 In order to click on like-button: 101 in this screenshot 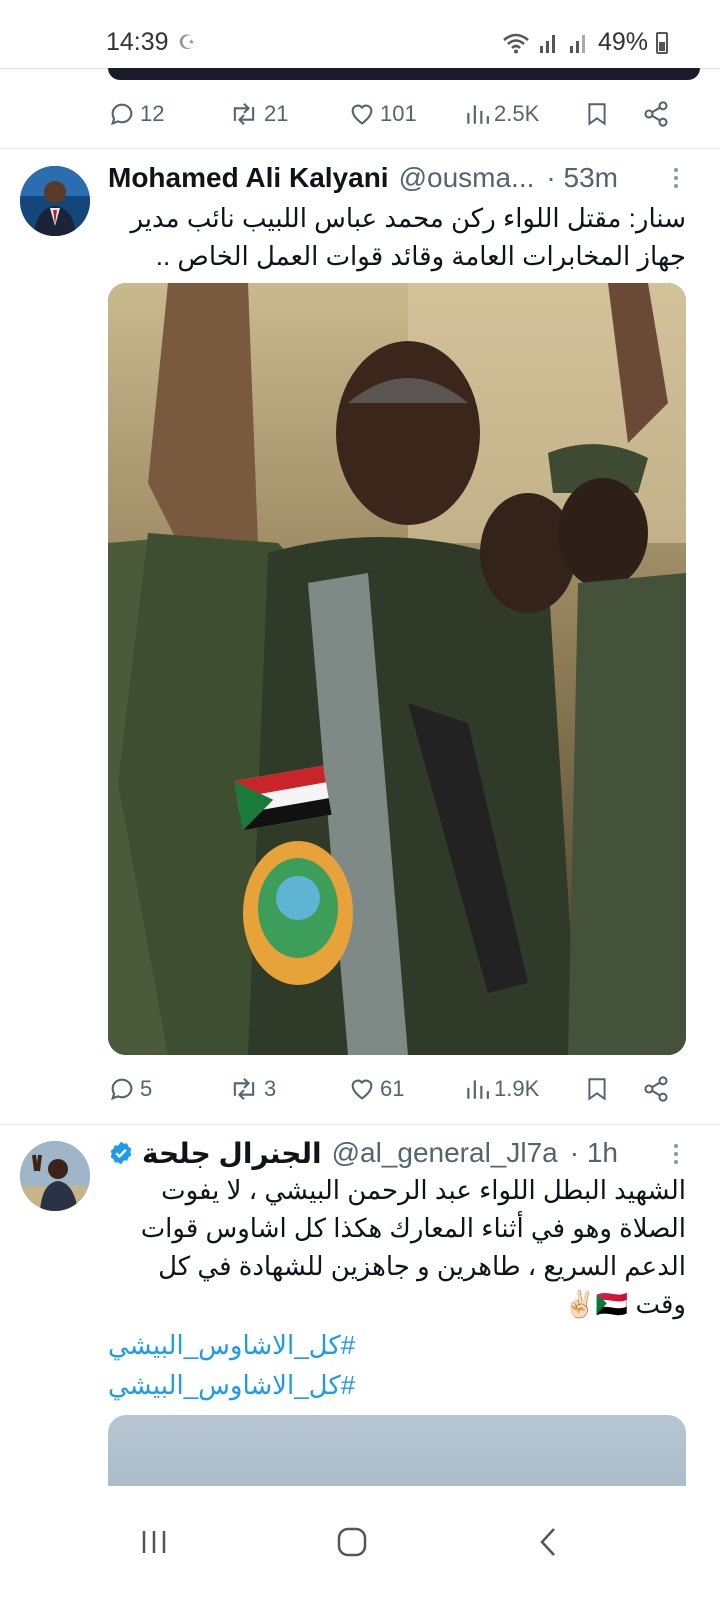, I will do `click(382, 114)`.